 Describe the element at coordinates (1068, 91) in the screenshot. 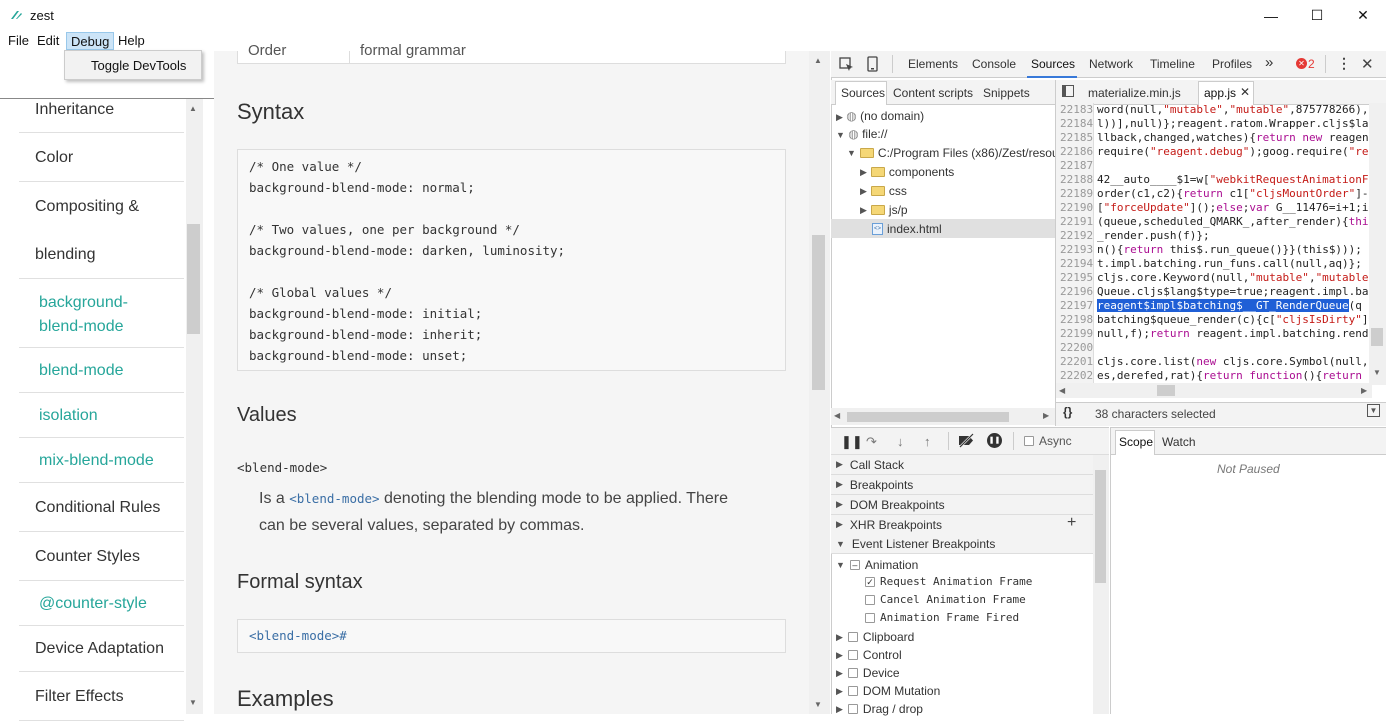

I see `toggle-navigator-icon` at that location.